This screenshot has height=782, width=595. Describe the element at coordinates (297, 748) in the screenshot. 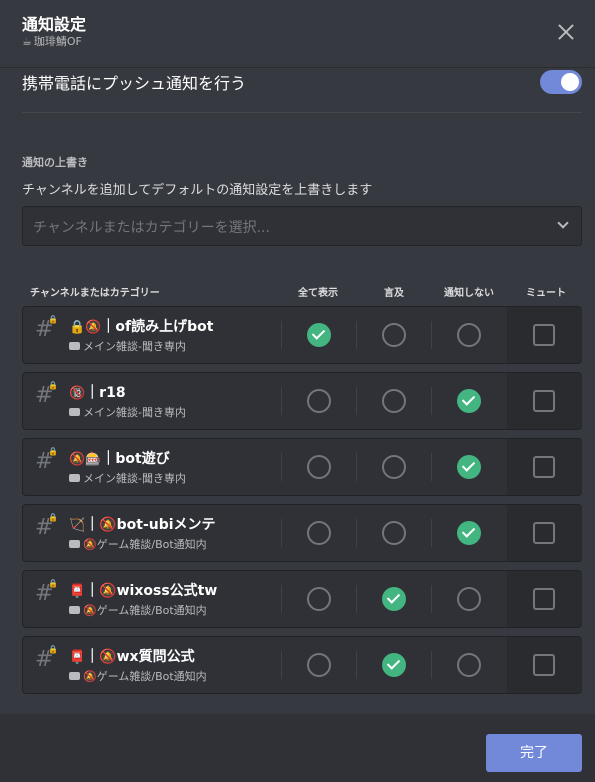

I see `modal-footer: 完了` at that location.